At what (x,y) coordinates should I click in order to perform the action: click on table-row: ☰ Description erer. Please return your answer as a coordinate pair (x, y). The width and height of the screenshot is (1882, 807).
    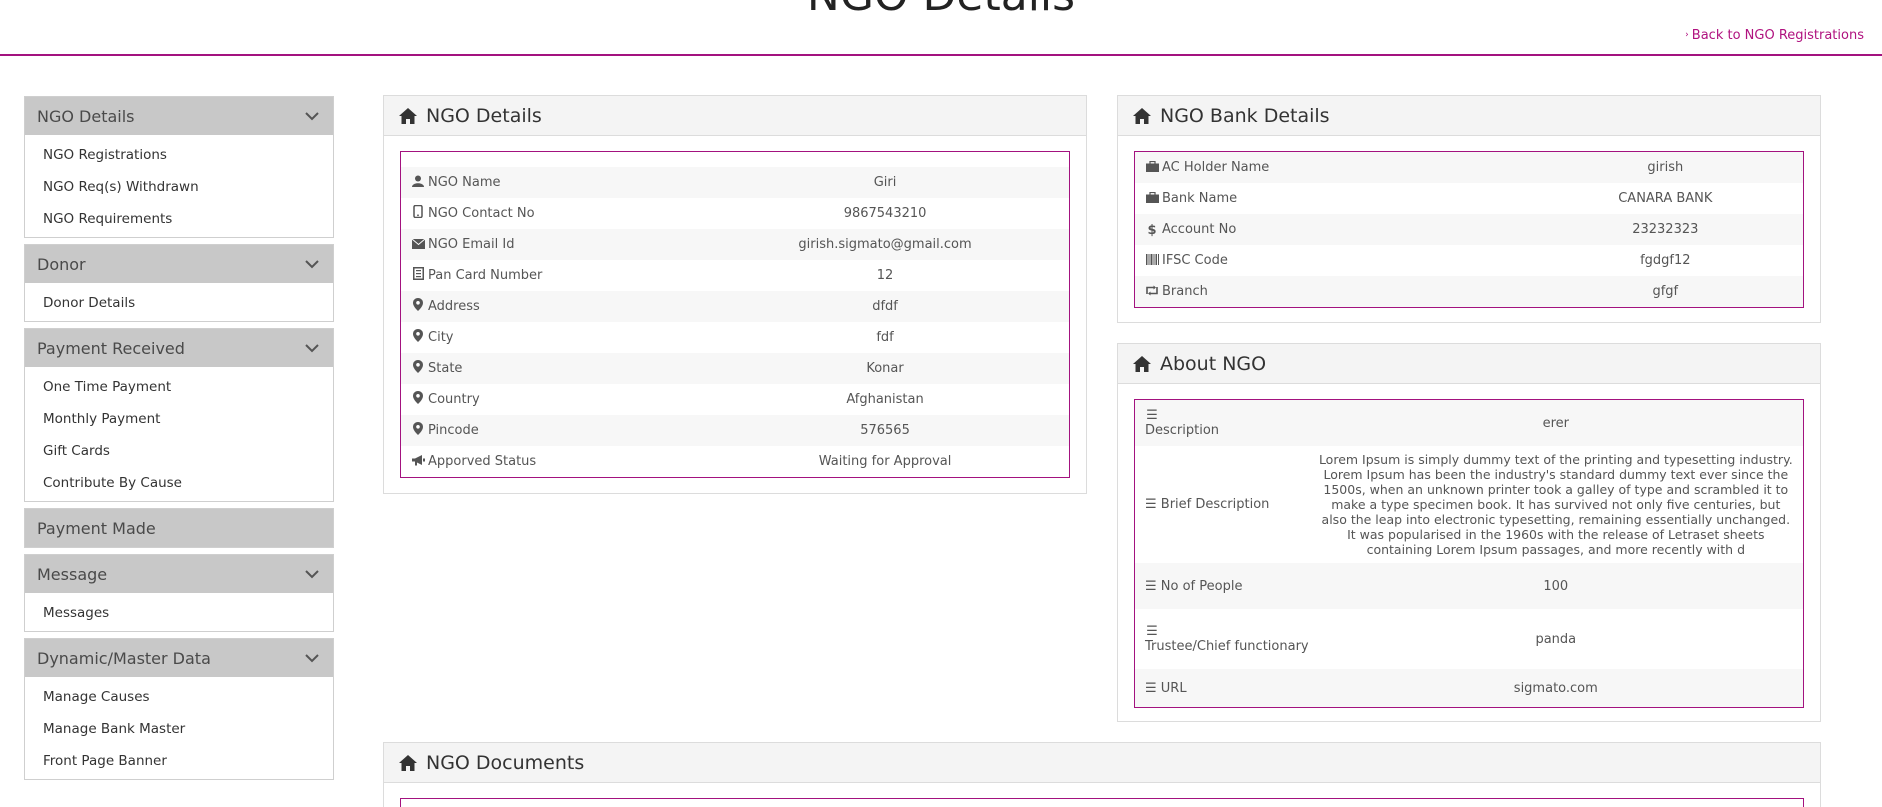
    Looking at the image, I should click on (1469, 423).